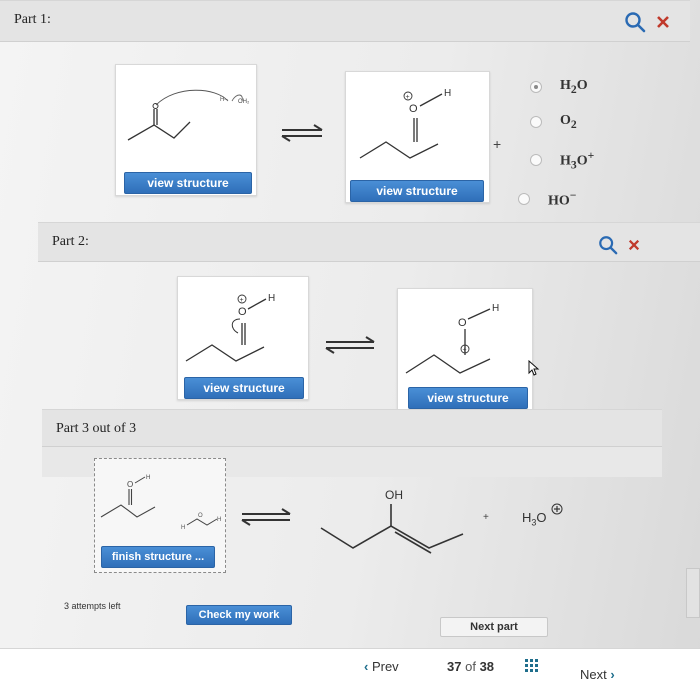 The height and width of the screenshot is (681, 700). I want to click on part2-header: Part 2:, so click(369, 242).